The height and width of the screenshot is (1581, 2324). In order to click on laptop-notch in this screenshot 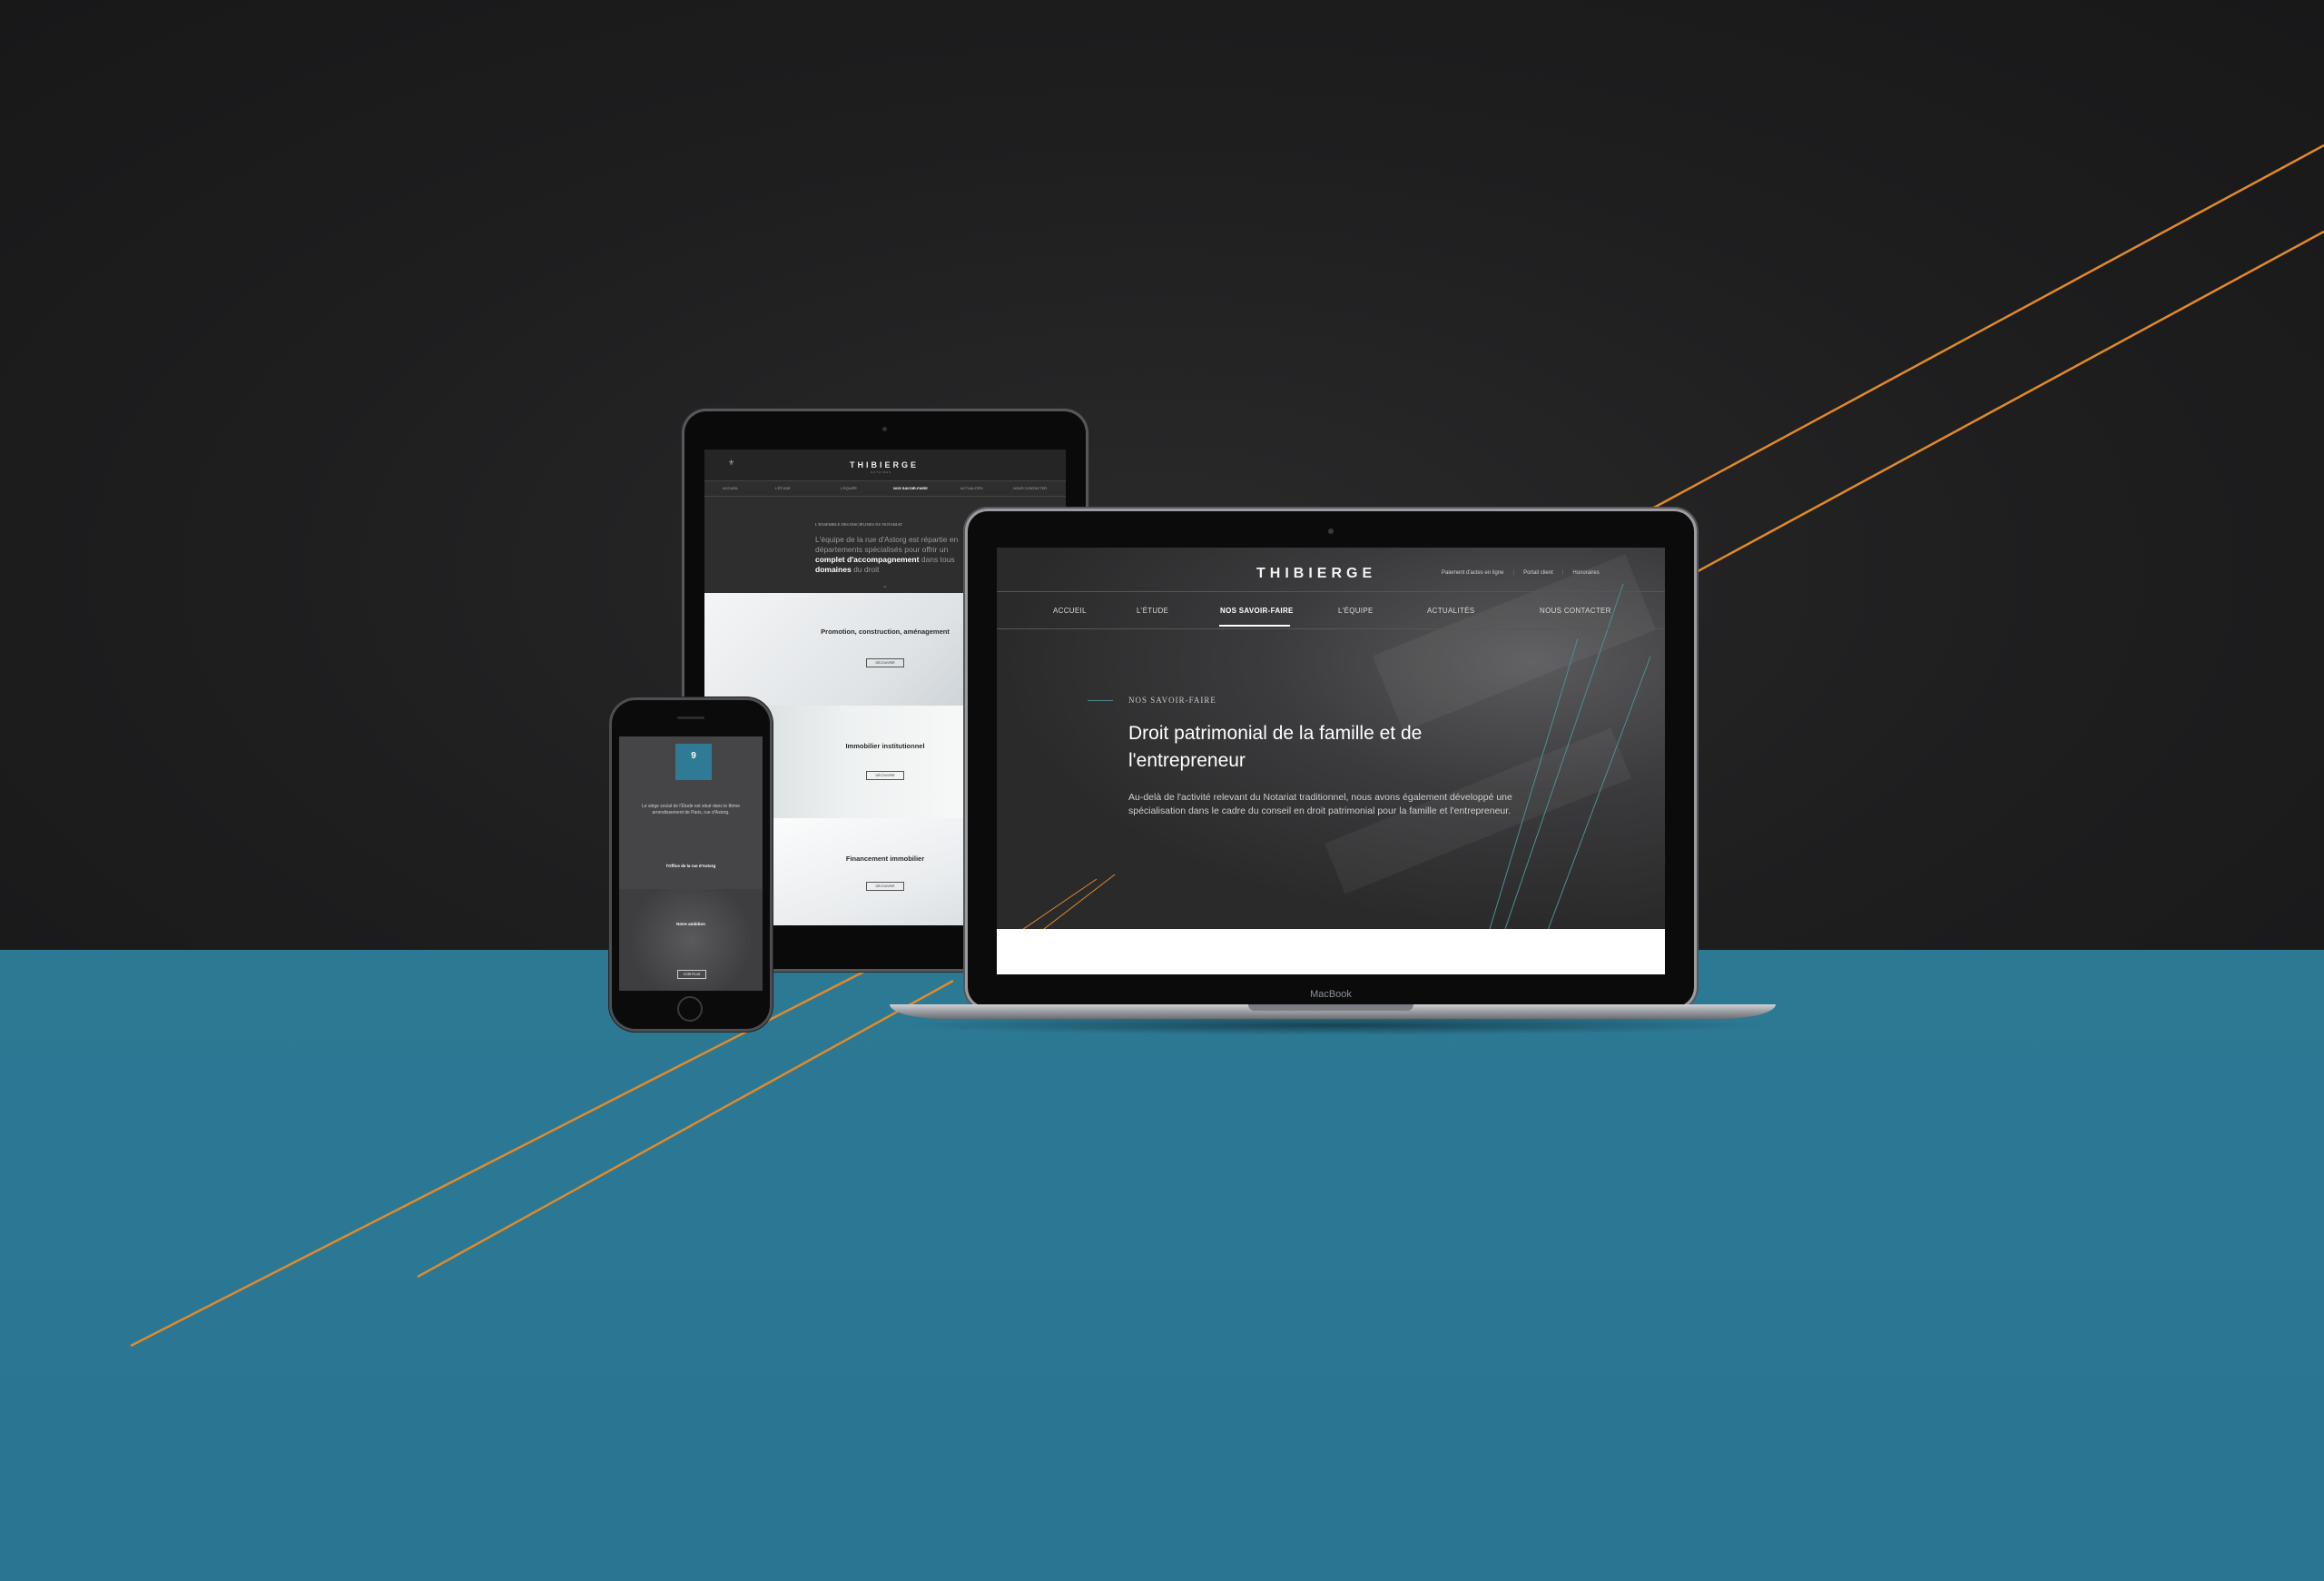, I will do `click(1330, 1007)`.